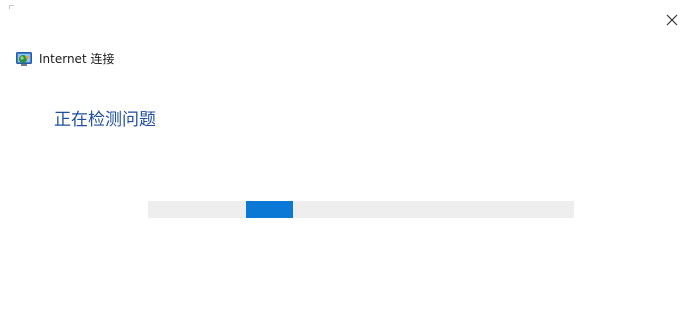 The width and height of the screenshot is (685, 322). I want to click on window-title-row: Internet 连接, so click(65, 59).